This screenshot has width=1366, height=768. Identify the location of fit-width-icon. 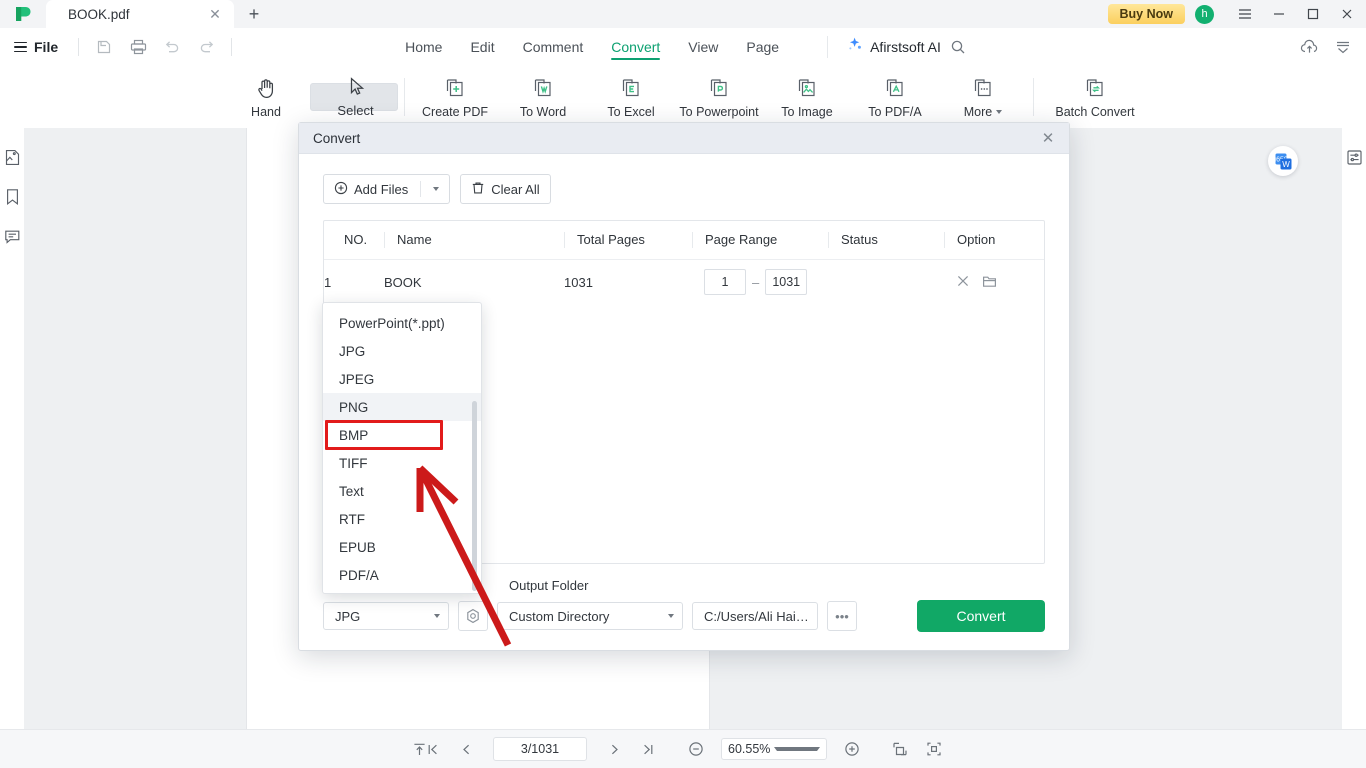
(934, 749).